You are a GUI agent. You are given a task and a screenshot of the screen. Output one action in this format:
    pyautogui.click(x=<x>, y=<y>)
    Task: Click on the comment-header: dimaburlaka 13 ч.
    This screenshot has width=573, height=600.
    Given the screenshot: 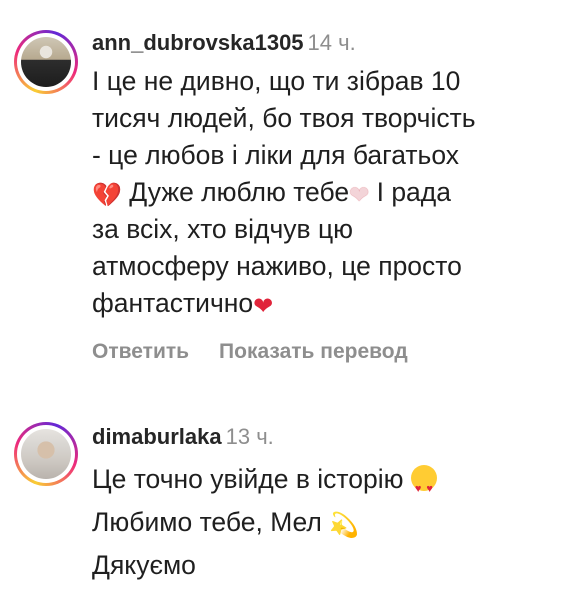 What is the action you would take?
    pyautogui.click(x=327, y=437)
    